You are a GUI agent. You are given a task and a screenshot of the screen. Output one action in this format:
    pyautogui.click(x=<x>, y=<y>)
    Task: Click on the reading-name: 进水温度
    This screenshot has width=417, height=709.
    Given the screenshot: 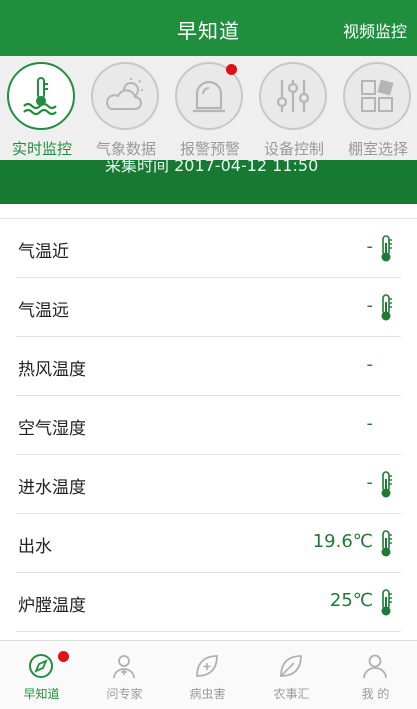 What is the action you would take?
    pyautogui.click(x=52, y=488)
    